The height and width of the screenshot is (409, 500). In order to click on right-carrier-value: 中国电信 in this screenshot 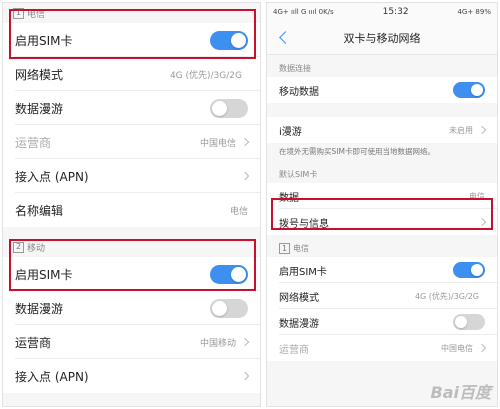, I will do `click(457, 348)`.